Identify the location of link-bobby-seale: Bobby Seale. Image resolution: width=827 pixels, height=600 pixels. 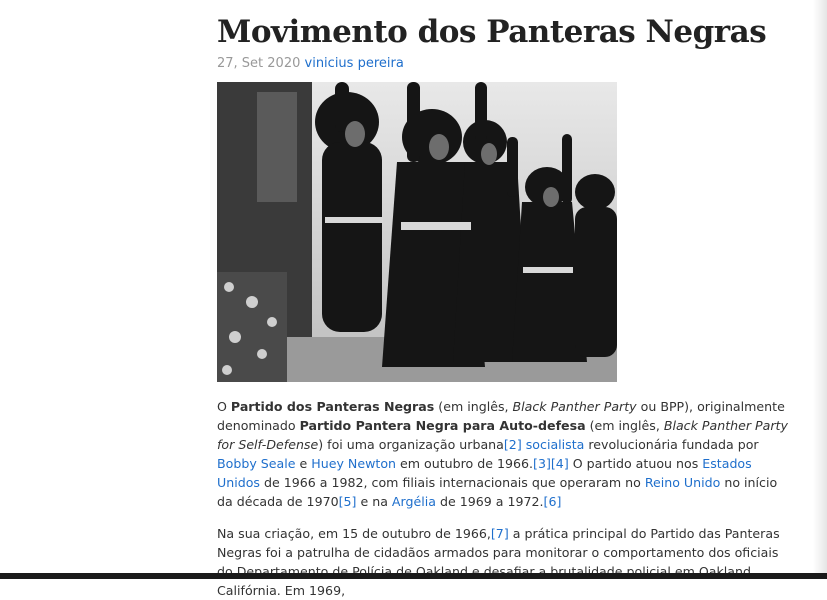
(256, 463).